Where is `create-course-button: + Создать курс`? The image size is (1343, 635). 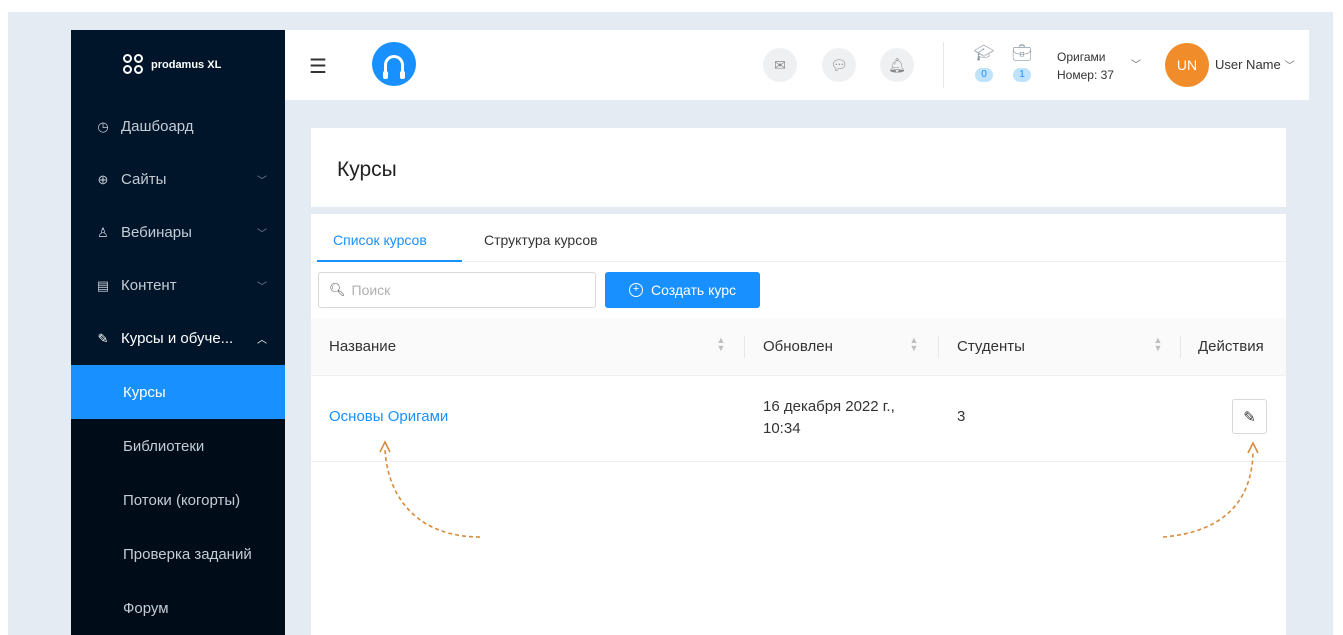 create-course-button: + Создать курс is located at coordinates (682, 290).